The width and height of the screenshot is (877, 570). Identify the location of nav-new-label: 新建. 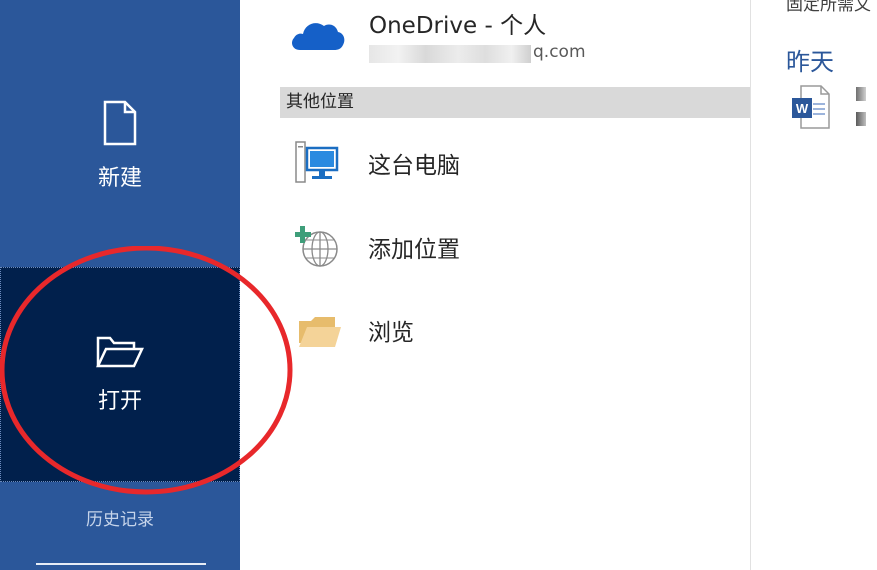
(119, 178).